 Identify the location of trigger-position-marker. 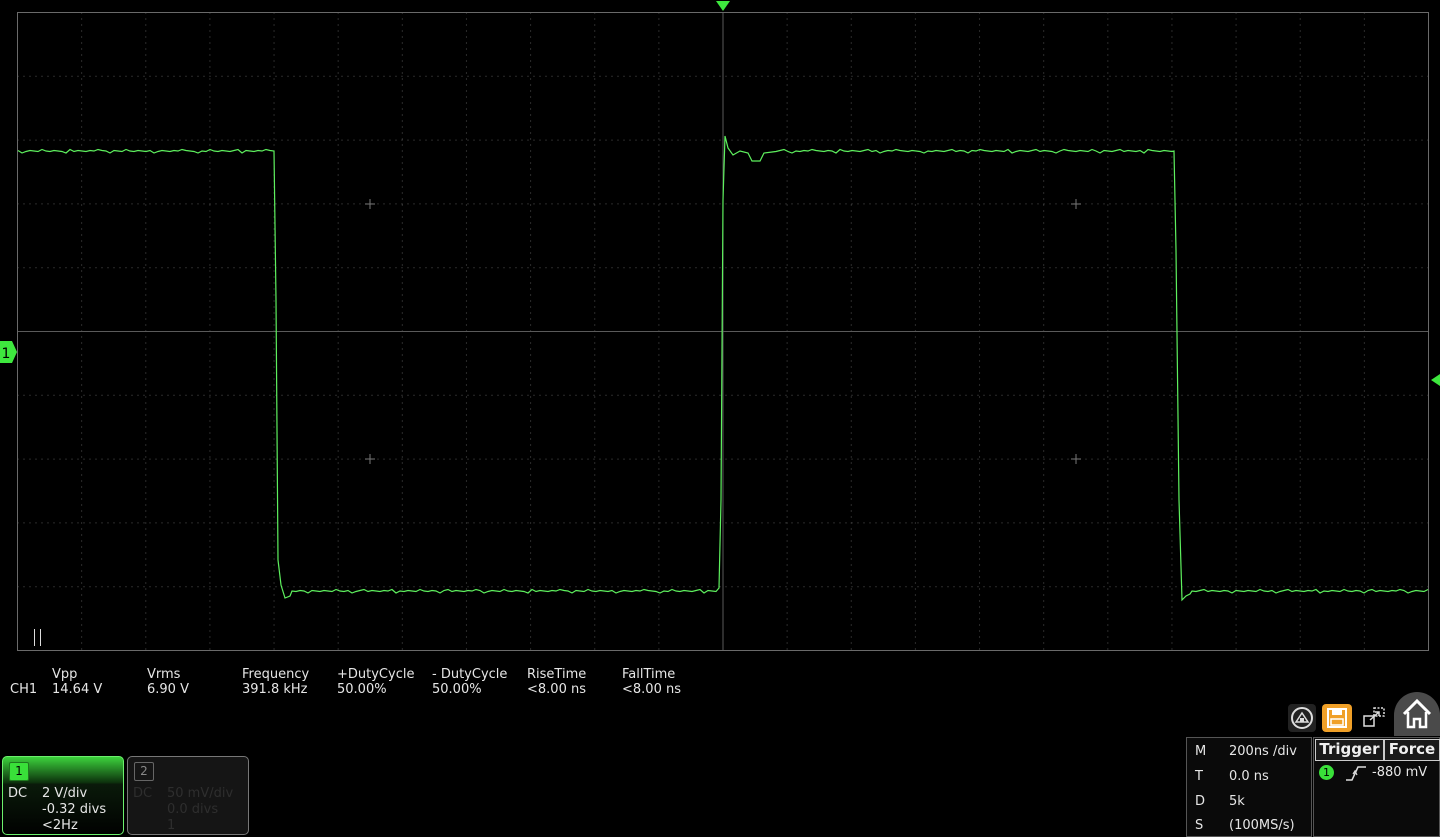
(723, 6).